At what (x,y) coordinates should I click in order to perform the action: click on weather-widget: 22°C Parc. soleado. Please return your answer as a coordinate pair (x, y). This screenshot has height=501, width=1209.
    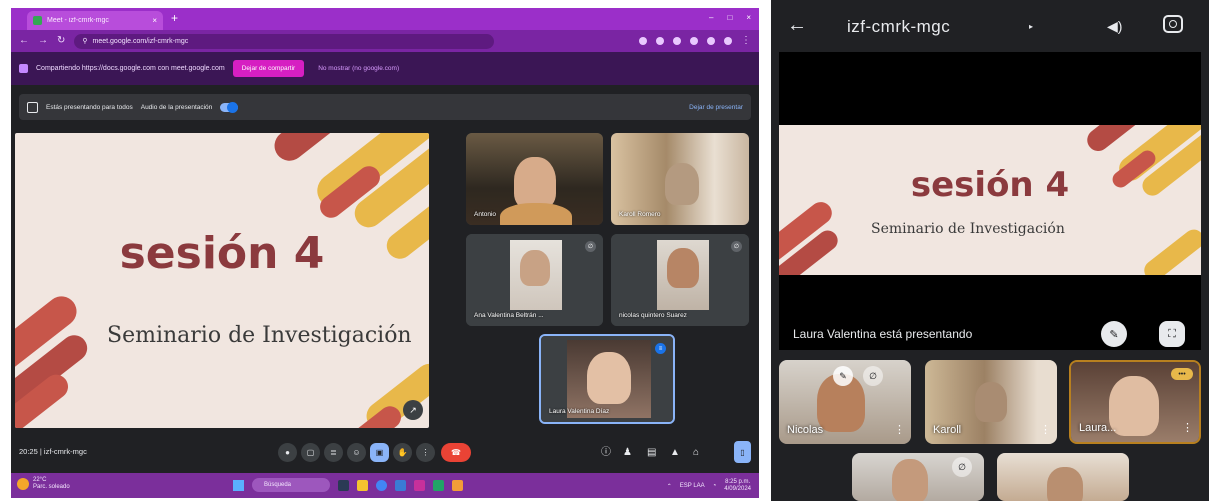
    Looking at the image, I should click on (43, 484).